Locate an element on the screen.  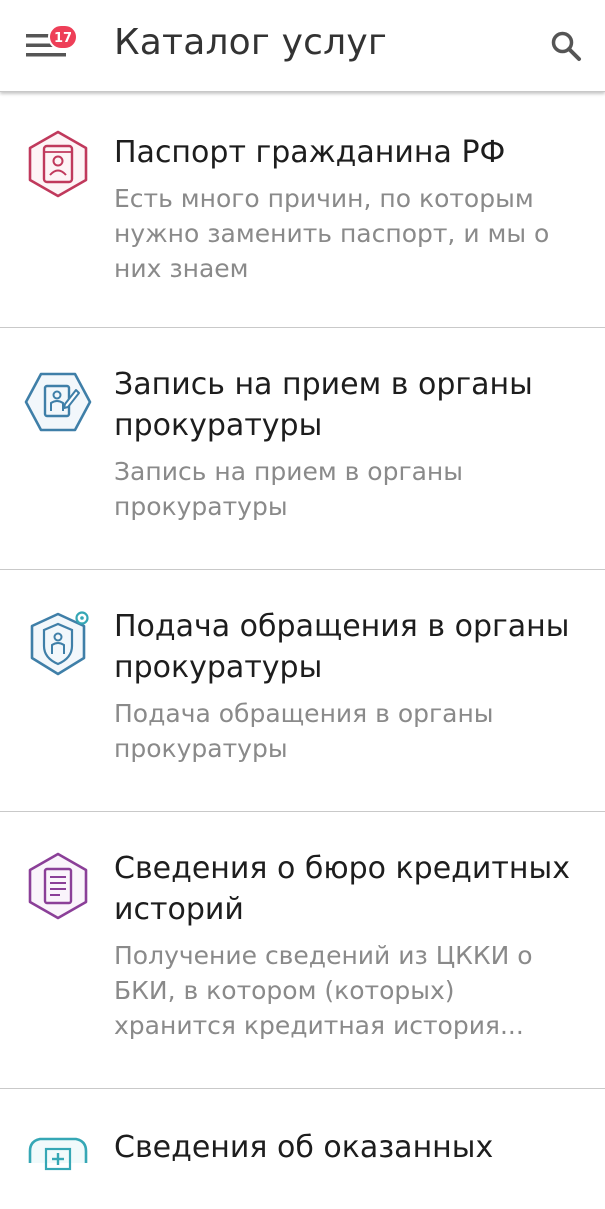
prosecutor-appeal-icon is located at coordinates (59, 643).